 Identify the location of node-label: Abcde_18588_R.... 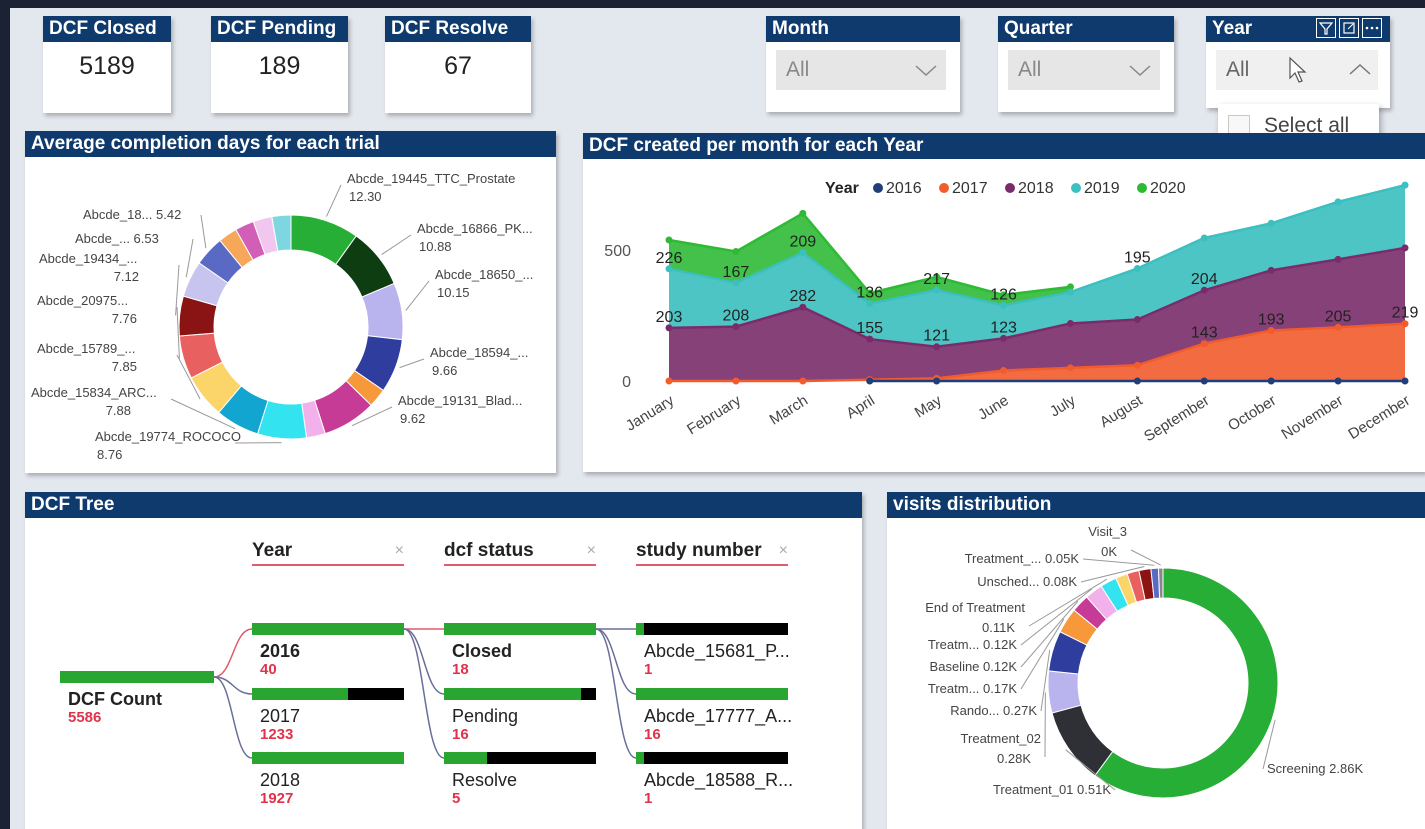
(719, 780).